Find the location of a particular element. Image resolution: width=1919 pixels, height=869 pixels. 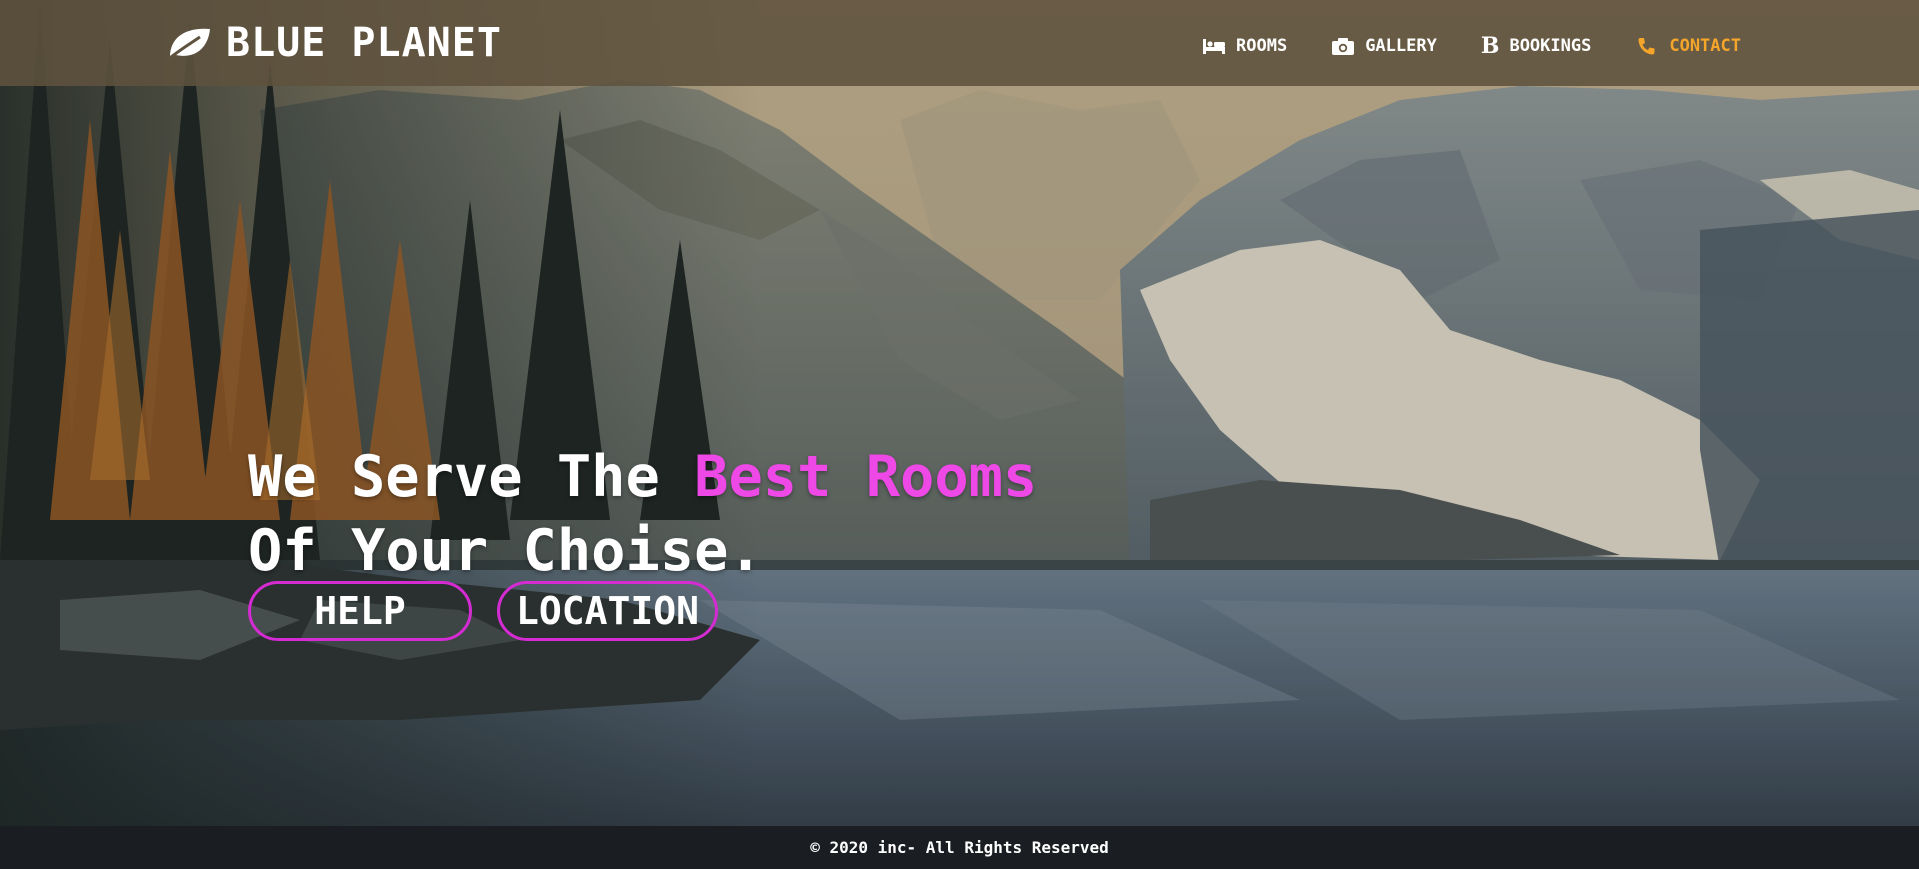

camera-icon is located at coordinates (1343, 46).